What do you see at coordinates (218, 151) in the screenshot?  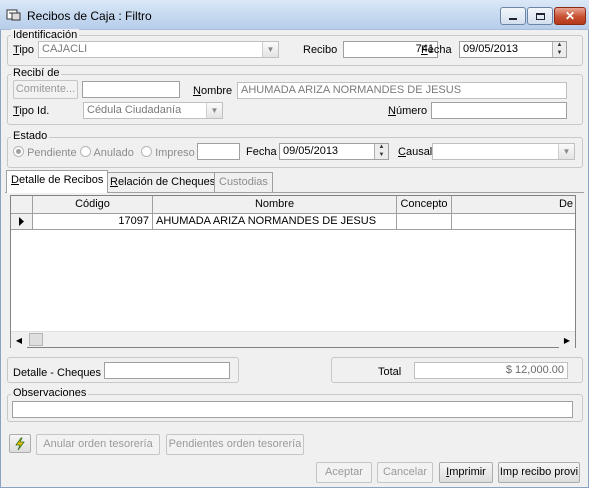 I see `impreso-field` at bounding box center [218, 151].